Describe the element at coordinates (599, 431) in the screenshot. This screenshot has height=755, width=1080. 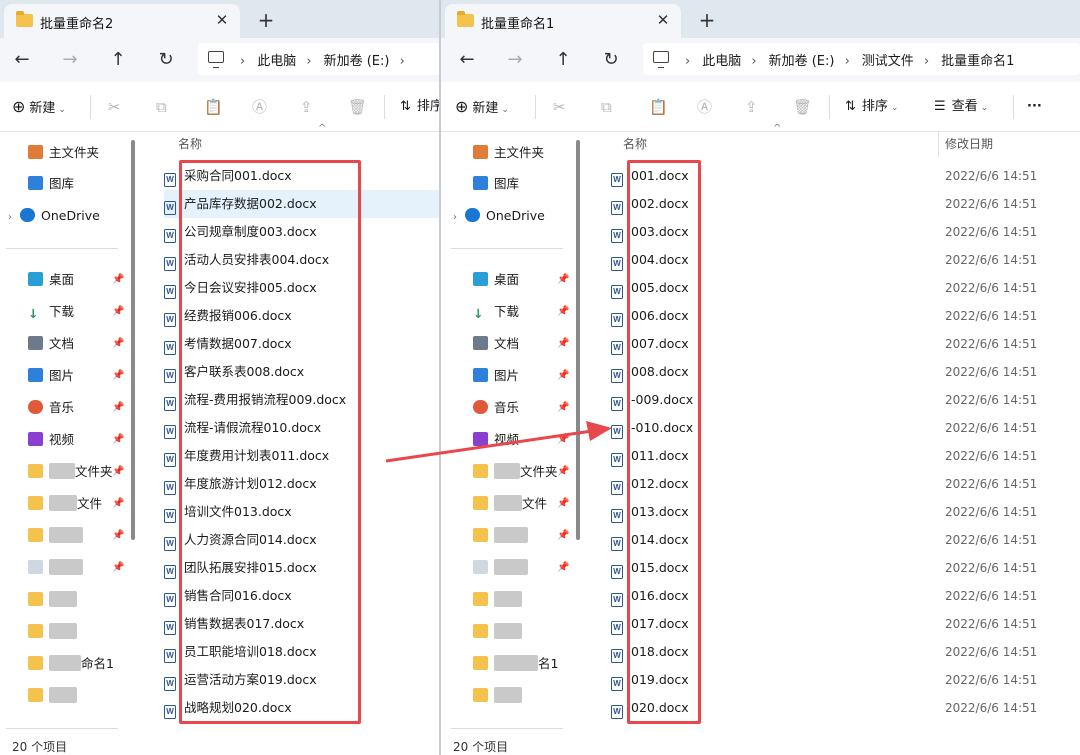
I see `arrow-head` at that location.